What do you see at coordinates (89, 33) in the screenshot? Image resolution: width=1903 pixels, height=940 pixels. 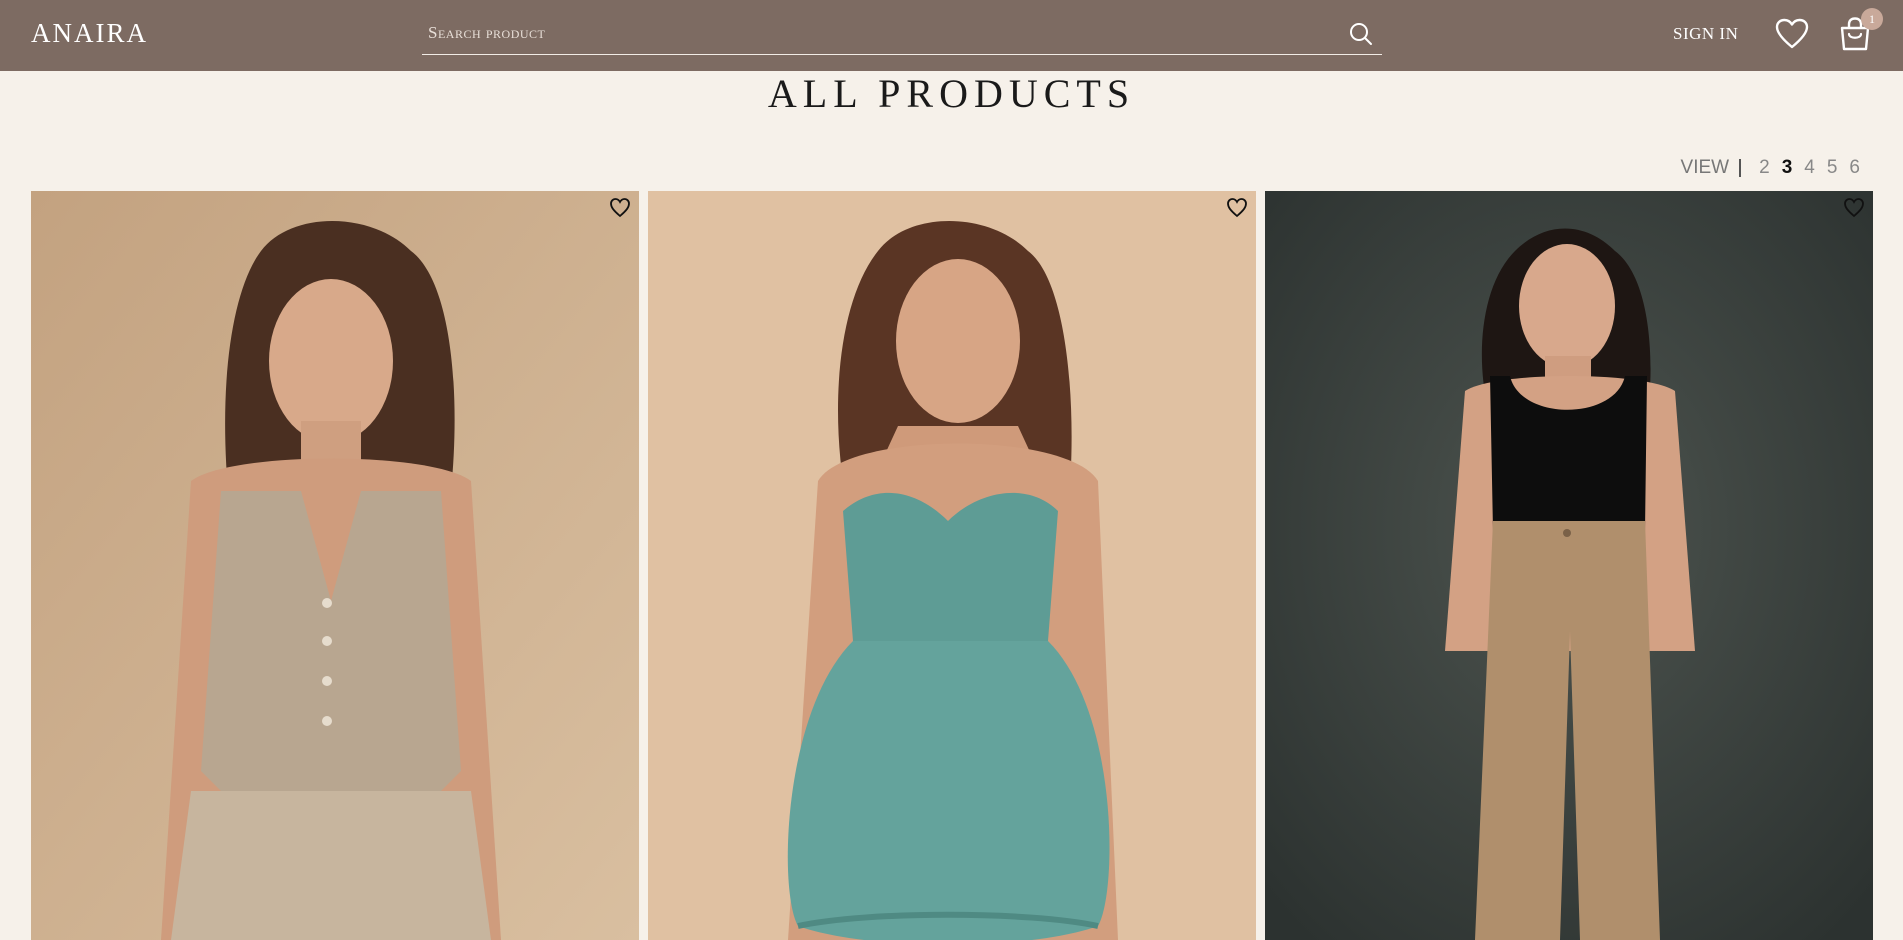 I see `brand-logo: ANAIRA` at bounding box center [89, 33].